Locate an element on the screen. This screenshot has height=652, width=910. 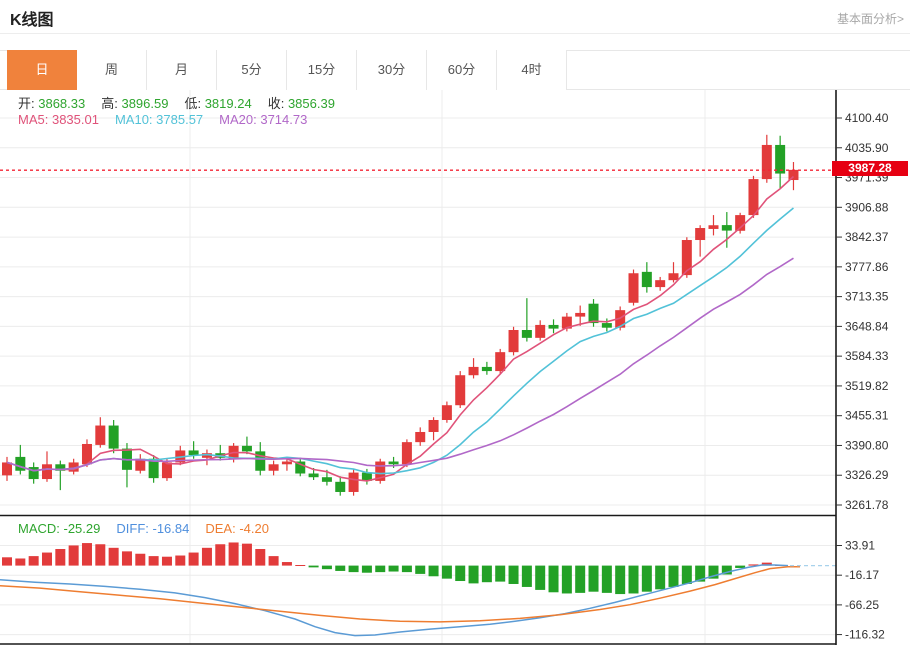
axis-tick-label: 3906.88 is located at coordinates (867, 207).